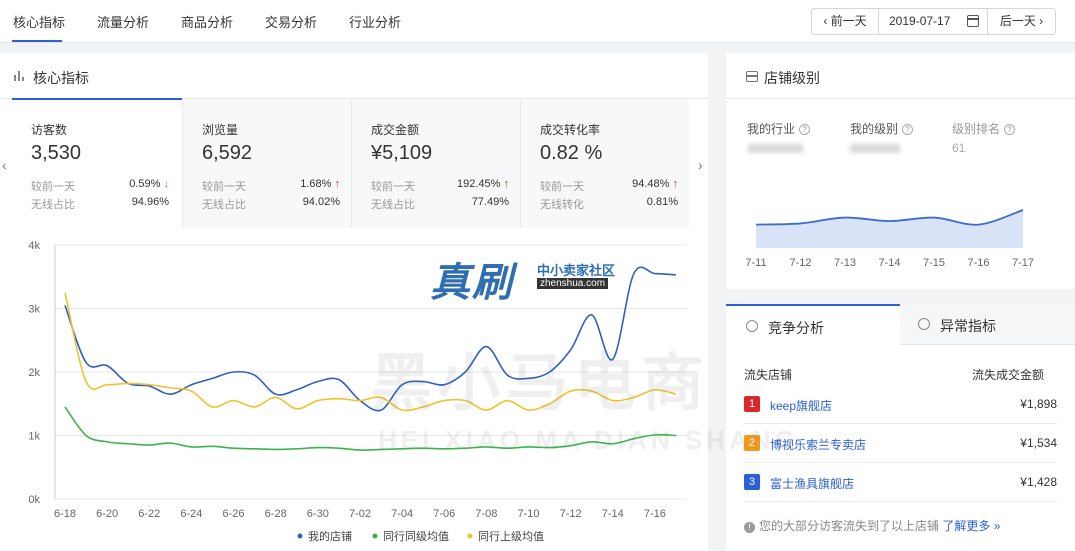  What do you see at coordinates (318, 514) in the screenshot?
I see `x-tick-label: 6-30` at bounding box center [318, 514].